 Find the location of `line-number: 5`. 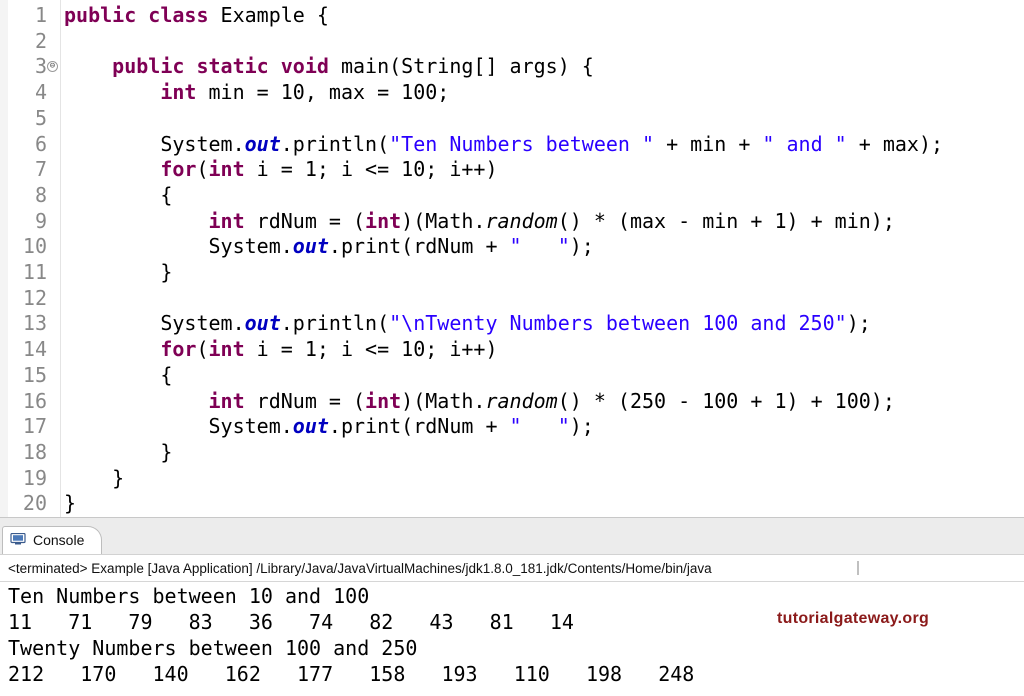

line-number: 5 is located at coordinates (23, 118).